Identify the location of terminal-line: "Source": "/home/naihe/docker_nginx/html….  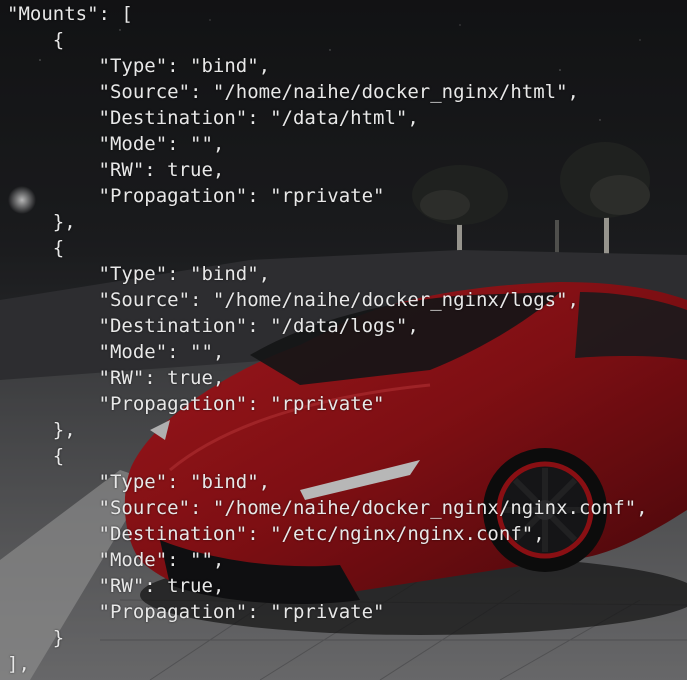
(293, 92).